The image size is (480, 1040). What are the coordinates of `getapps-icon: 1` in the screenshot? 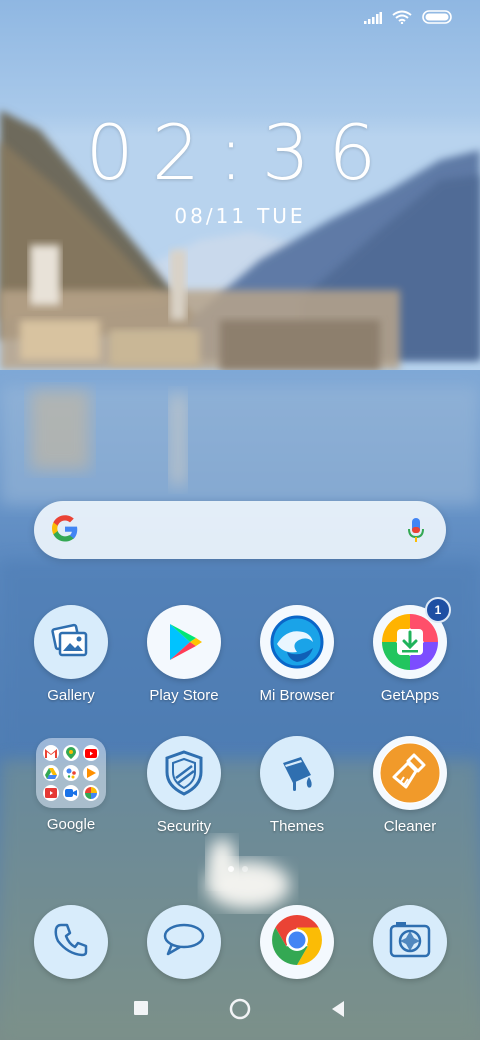 It's located at (412, 638).